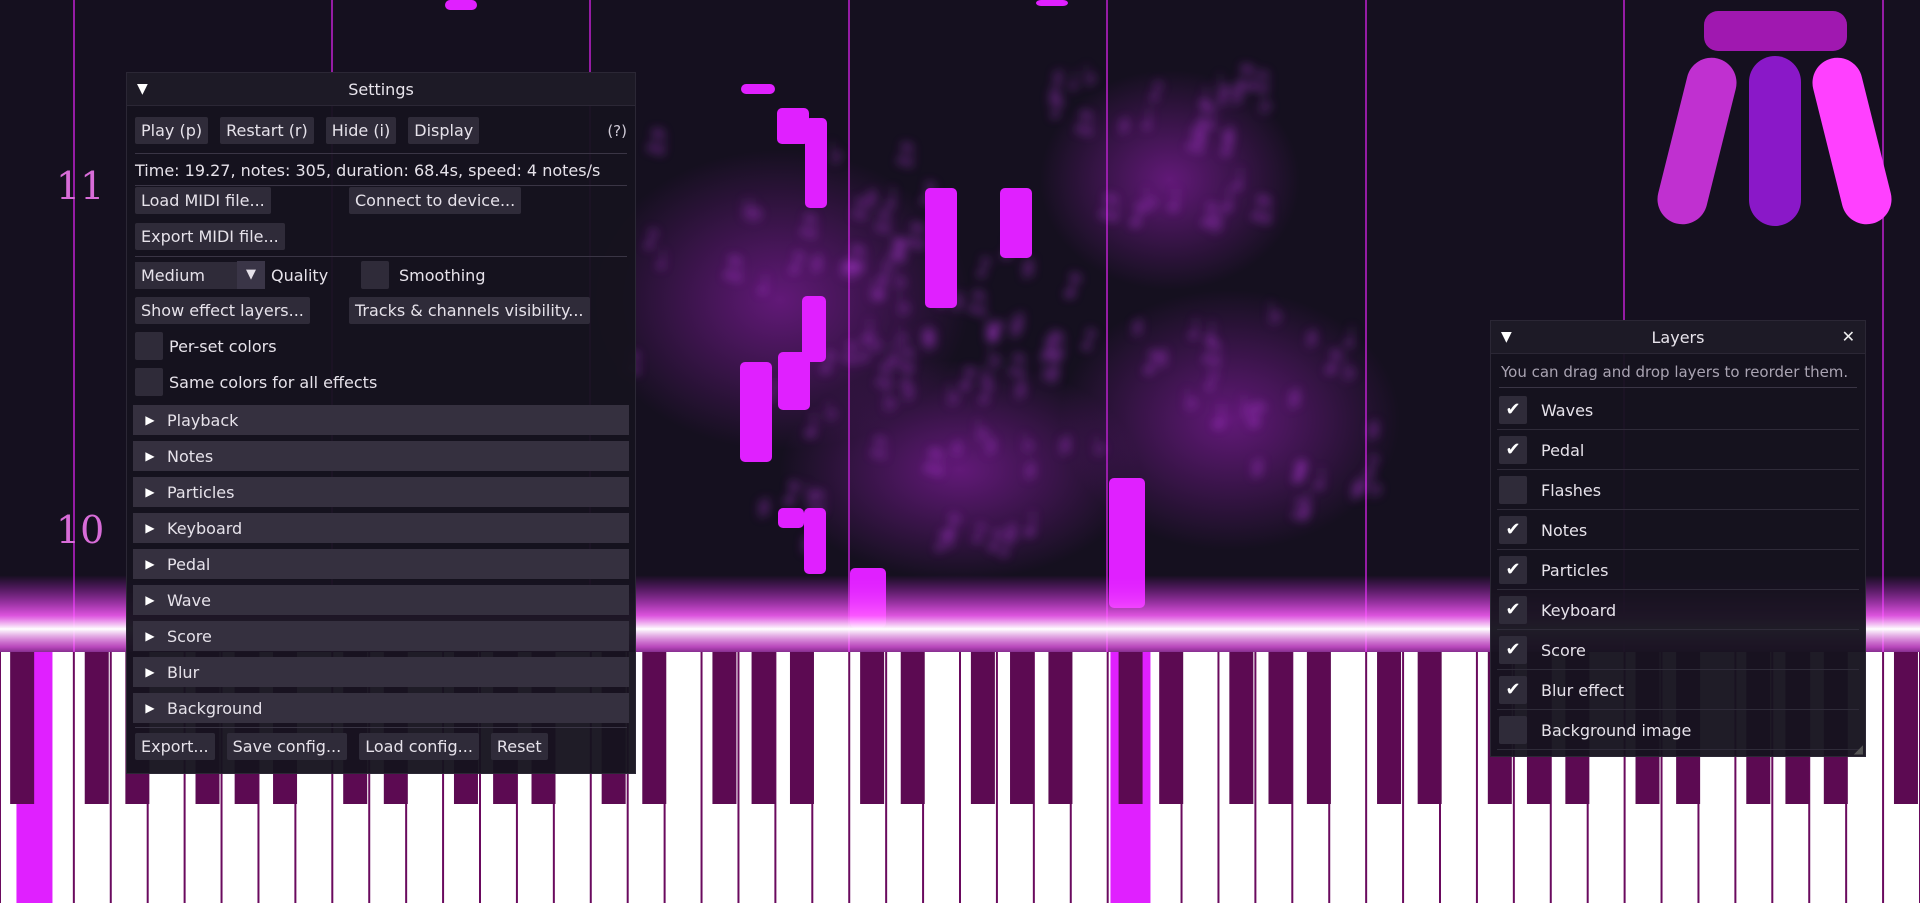 The height and width of the screenshot is (903, 1920). What do you see at coordinates (149, 382) in the screenshot?
I see `same-colors-checkbox` at bounding box center [149, 382].